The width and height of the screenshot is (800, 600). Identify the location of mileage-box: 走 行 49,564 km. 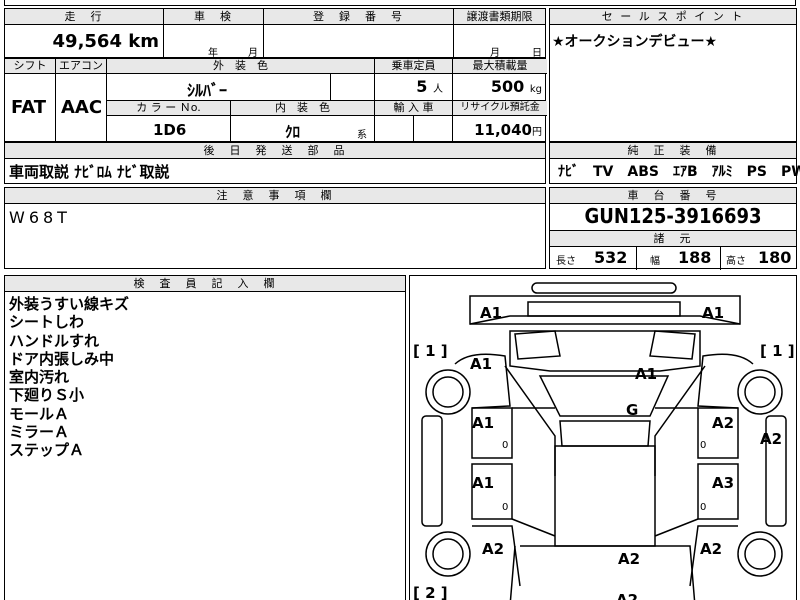
(84, 33).